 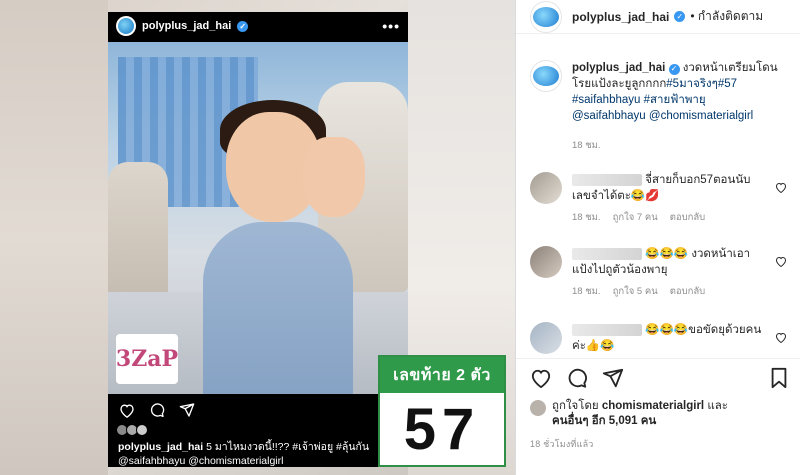 I want to click on comment-likes: ถูกใจ 7 คน, so click(x=635, y=218).